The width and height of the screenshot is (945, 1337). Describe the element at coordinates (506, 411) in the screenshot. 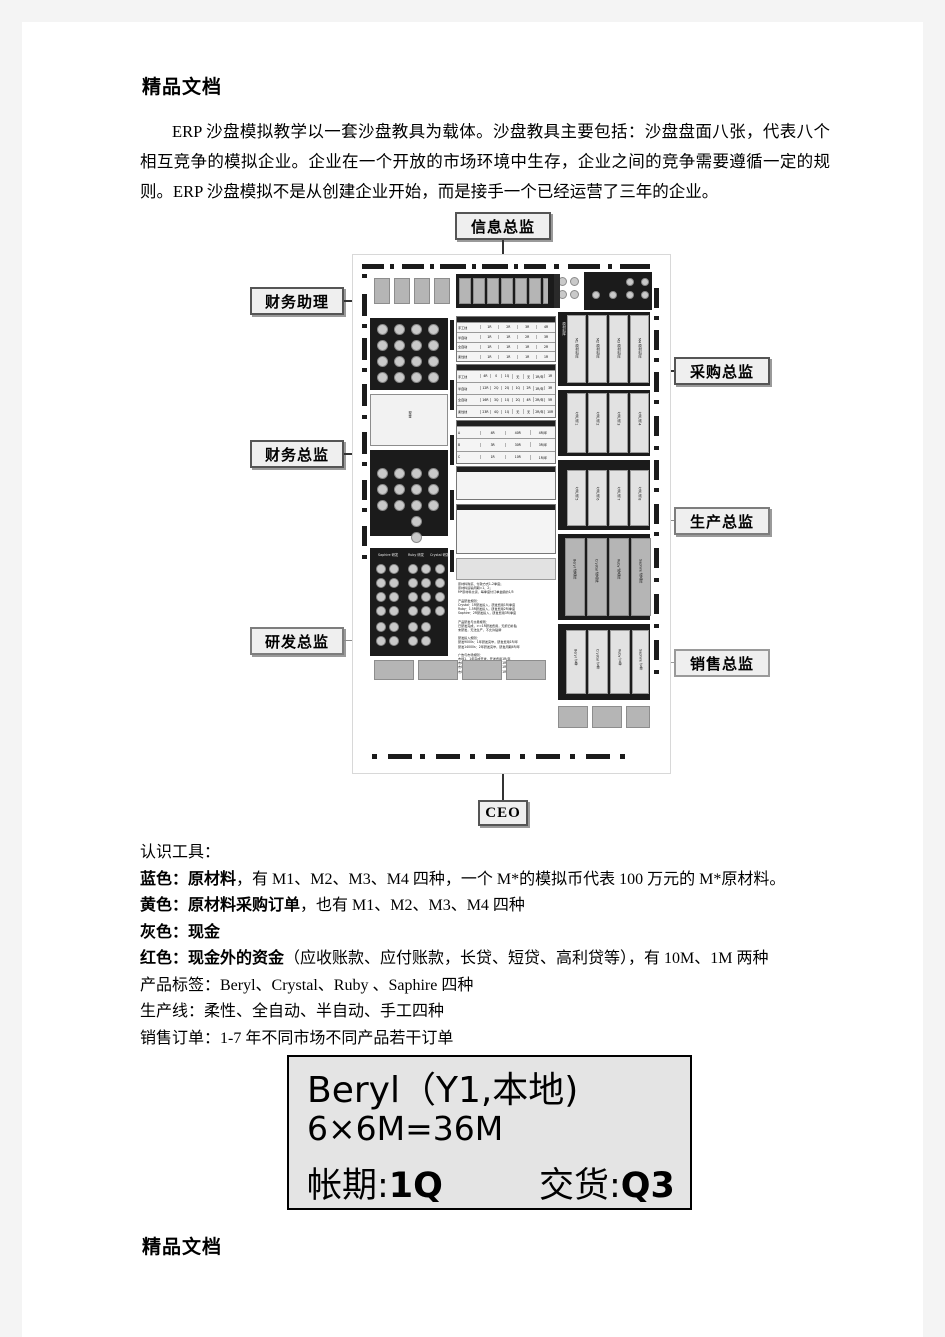

I see `board-table-row: 柔性线 23R 4Q 1Q 无无 2R/年 10R` at that location.